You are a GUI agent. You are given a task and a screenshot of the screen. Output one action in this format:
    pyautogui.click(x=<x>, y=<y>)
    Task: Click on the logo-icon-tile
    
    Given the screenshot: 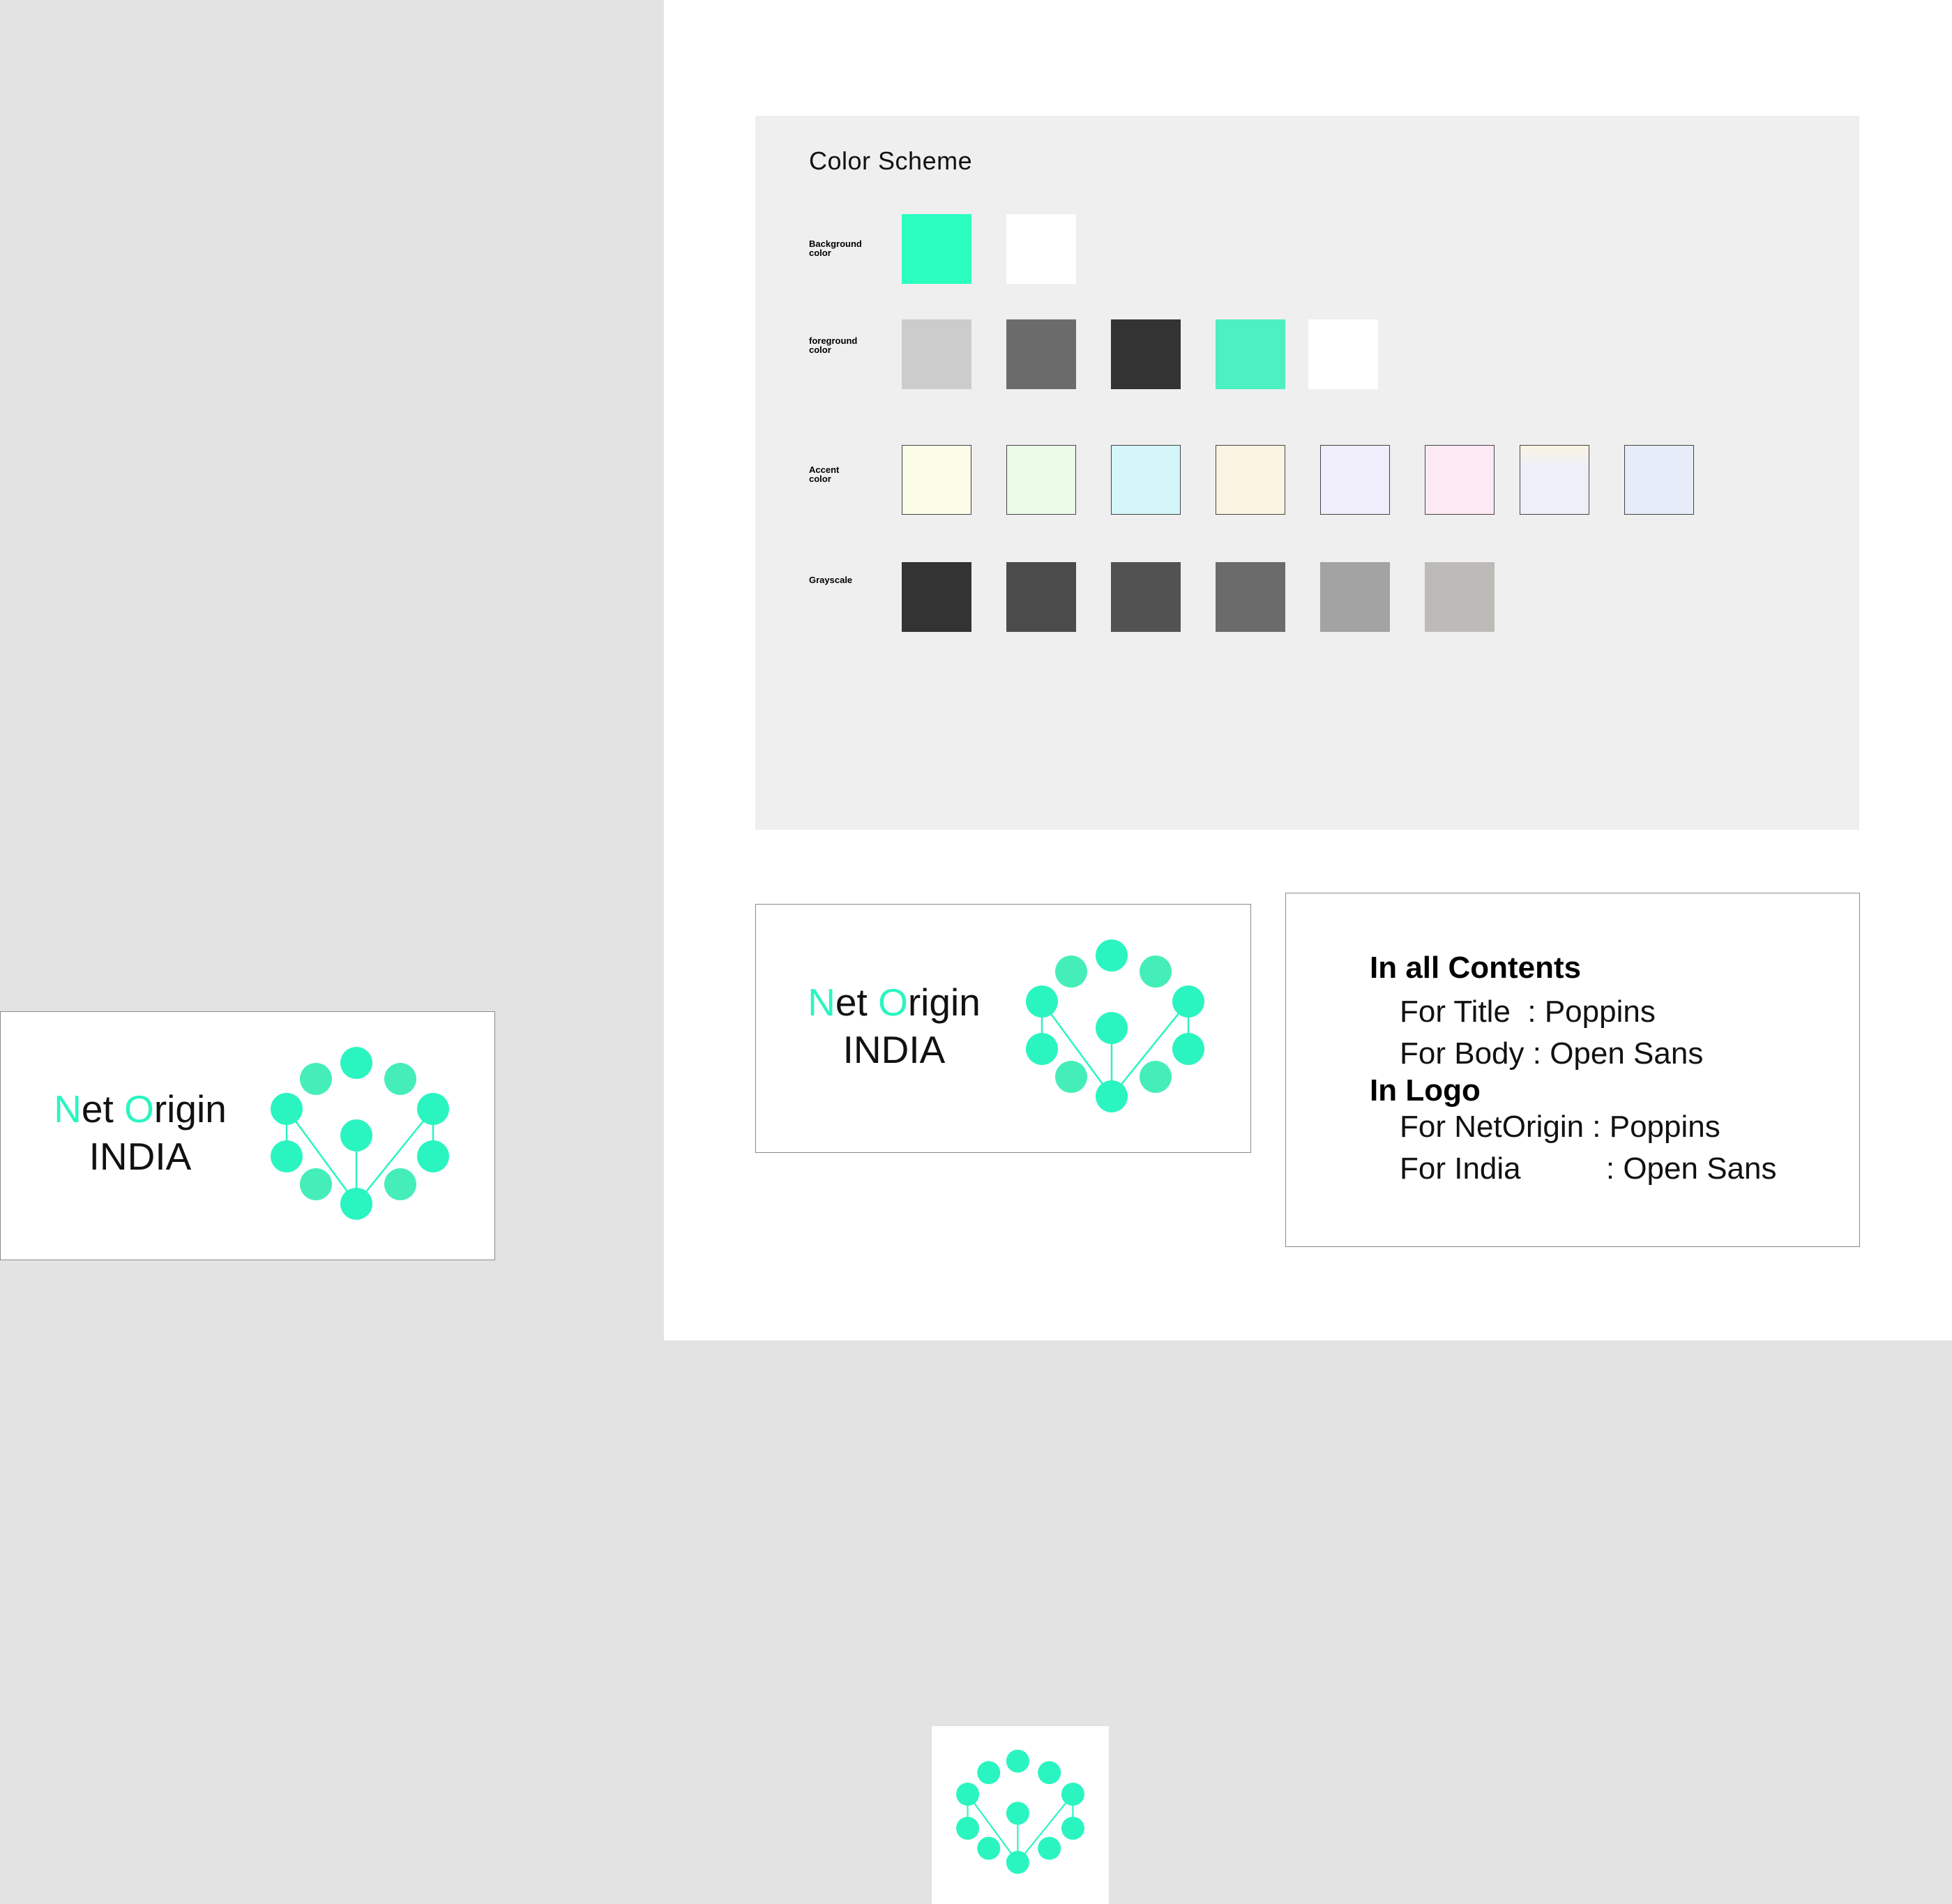 What is the action you would take?
    pyautogui.click(x=1021, y=1815)
    